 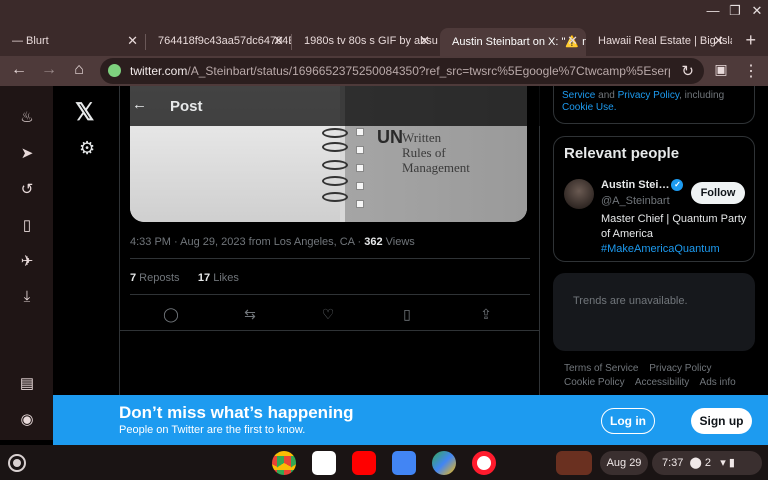 What do you see at coordinates (486, 314) in the screenshot?
I see `share-icon: ⇪` at bounding box center [486, 314].